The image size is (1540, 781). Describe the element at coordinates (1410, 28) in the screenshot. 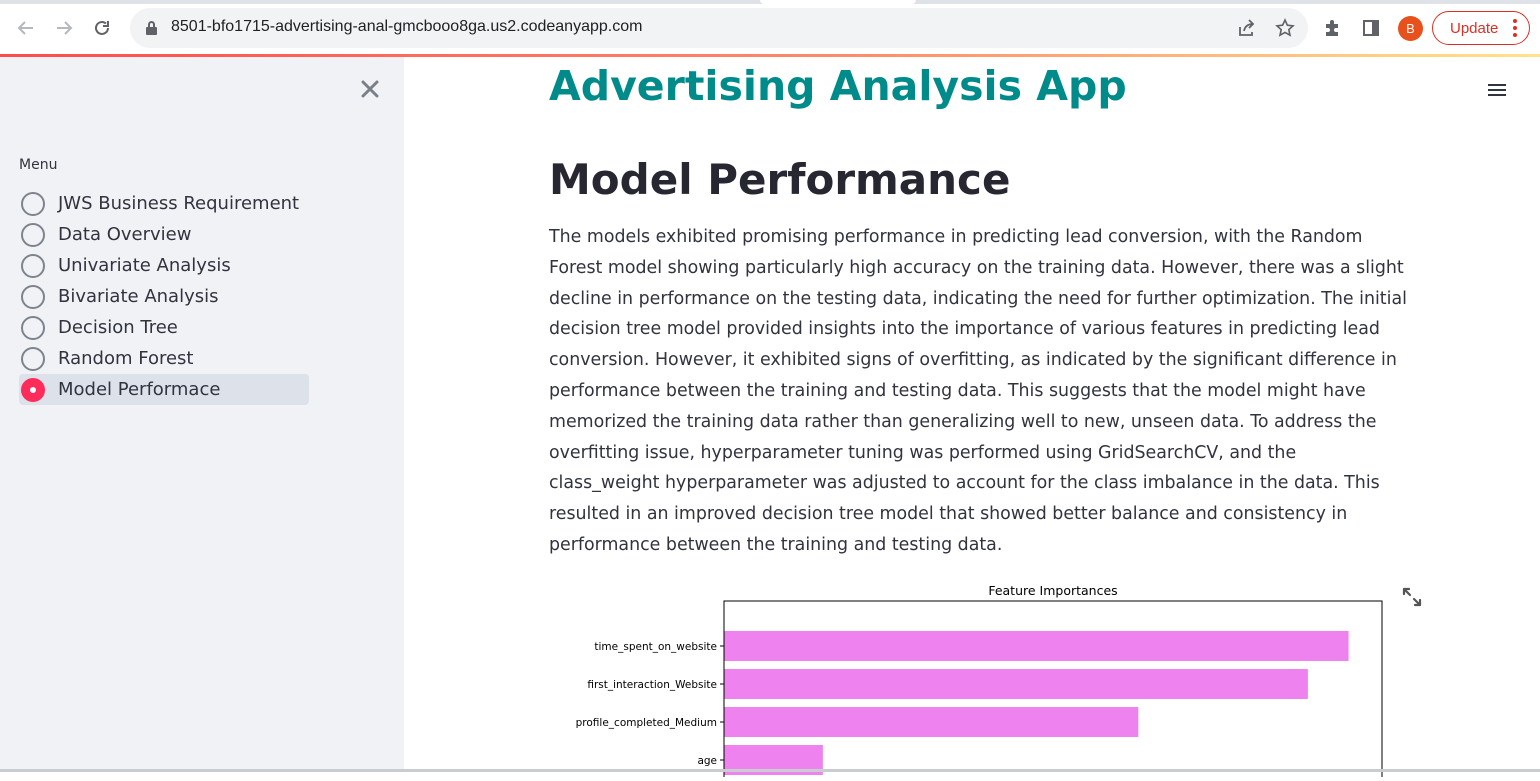

I see `profile-avatar: B` at that location.